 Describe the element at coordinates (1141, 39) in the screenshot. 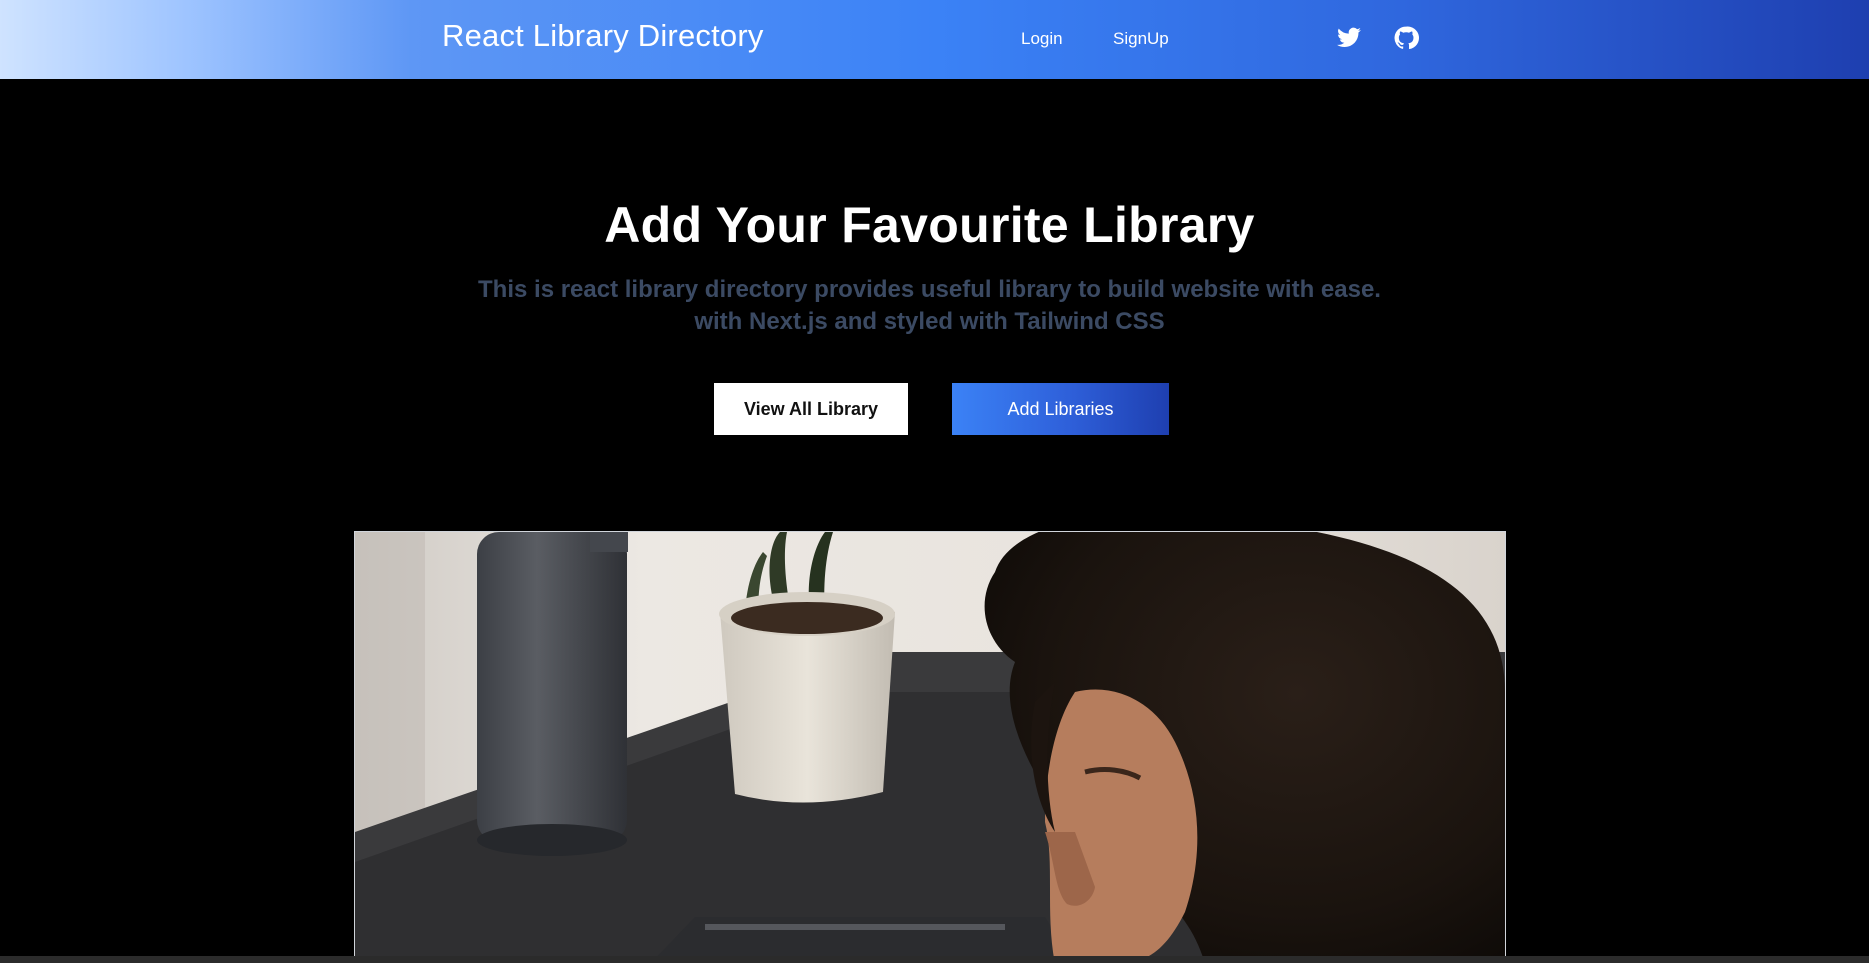

I see `signup-link: SignUp` at that location.